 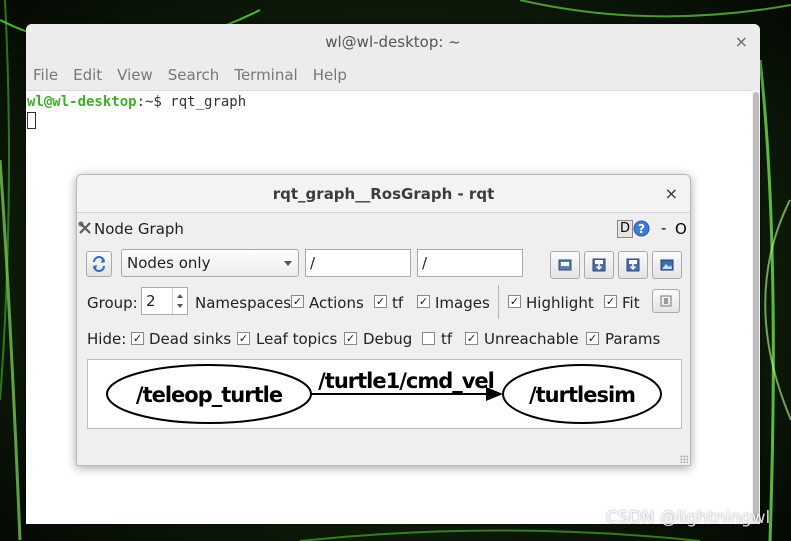 I want to click on image-icon, so click(x=667, y=265).